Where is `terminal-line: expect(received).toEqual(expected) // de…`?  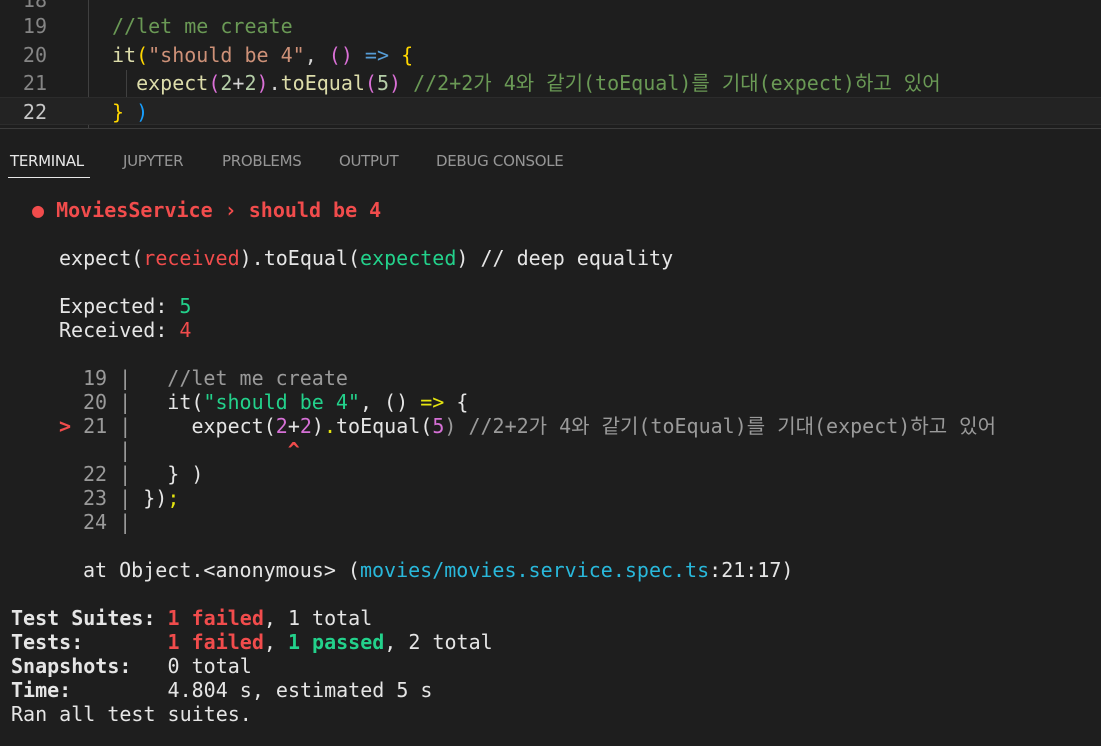
terminal-line: expect(received).toEqual(expected) // de… is located at coordinates (366, 258).